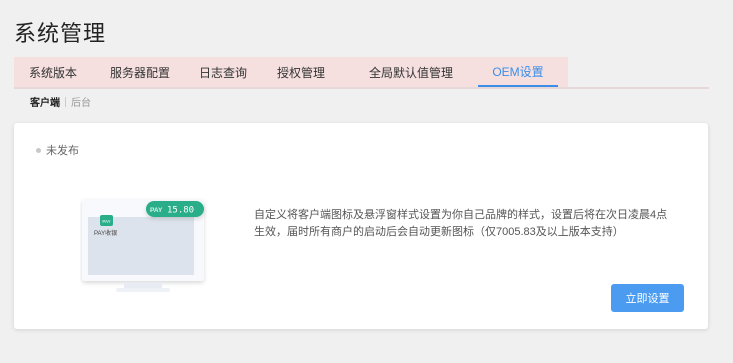  Describe the element at coordinates (53, 72) in the screenshot. I see `tab-system-version: 系统版本` at that location.